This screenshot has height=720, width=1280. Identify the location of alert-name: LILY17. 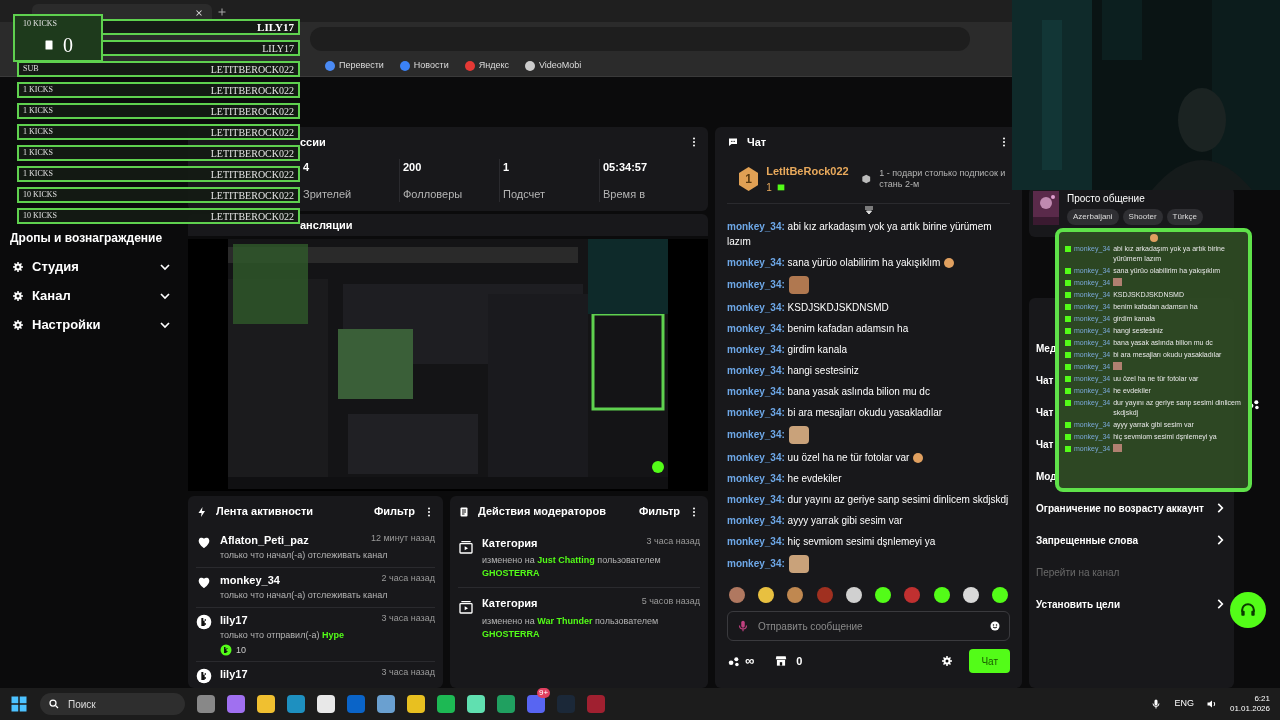
(275, 27).